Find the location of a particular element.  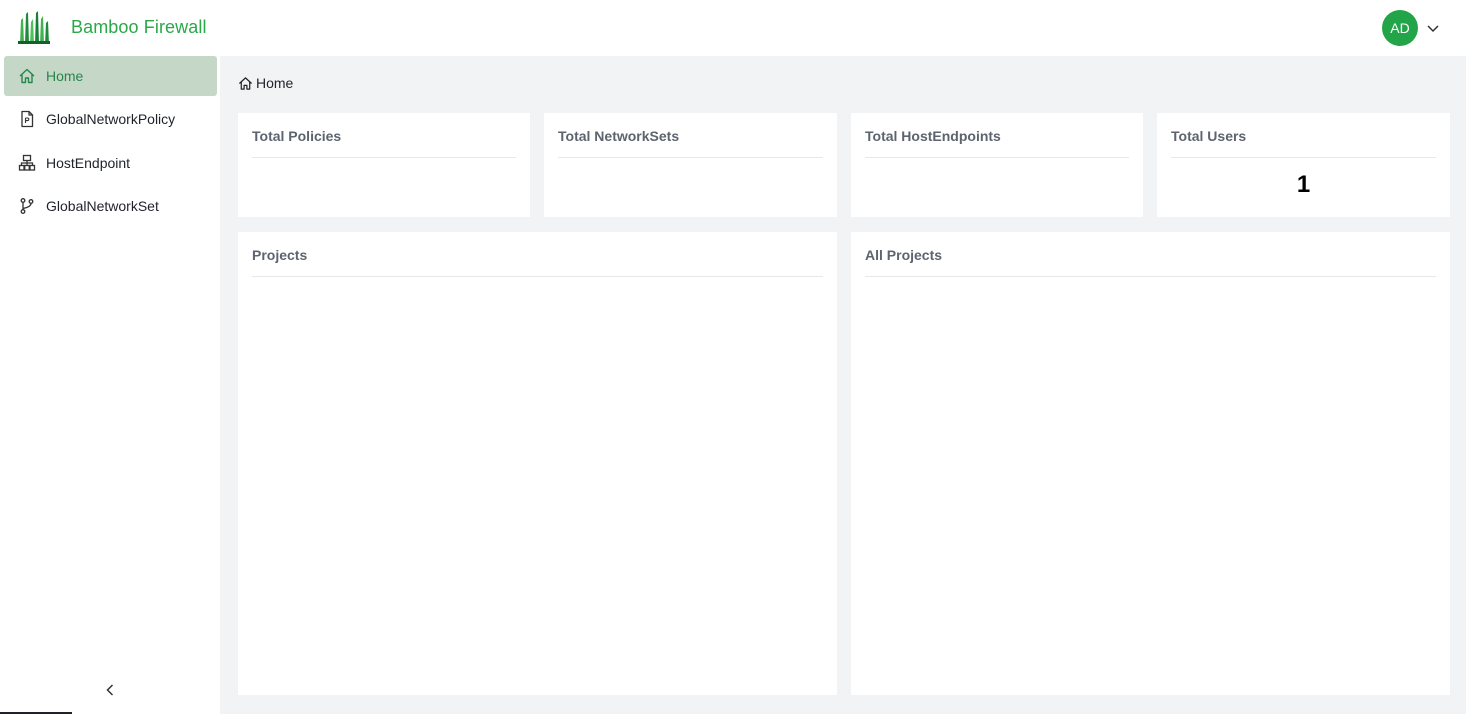

sidebar-item-globalnetworkpolicy: GlobalNetworkPolicy is located at coordinates (110, 119).